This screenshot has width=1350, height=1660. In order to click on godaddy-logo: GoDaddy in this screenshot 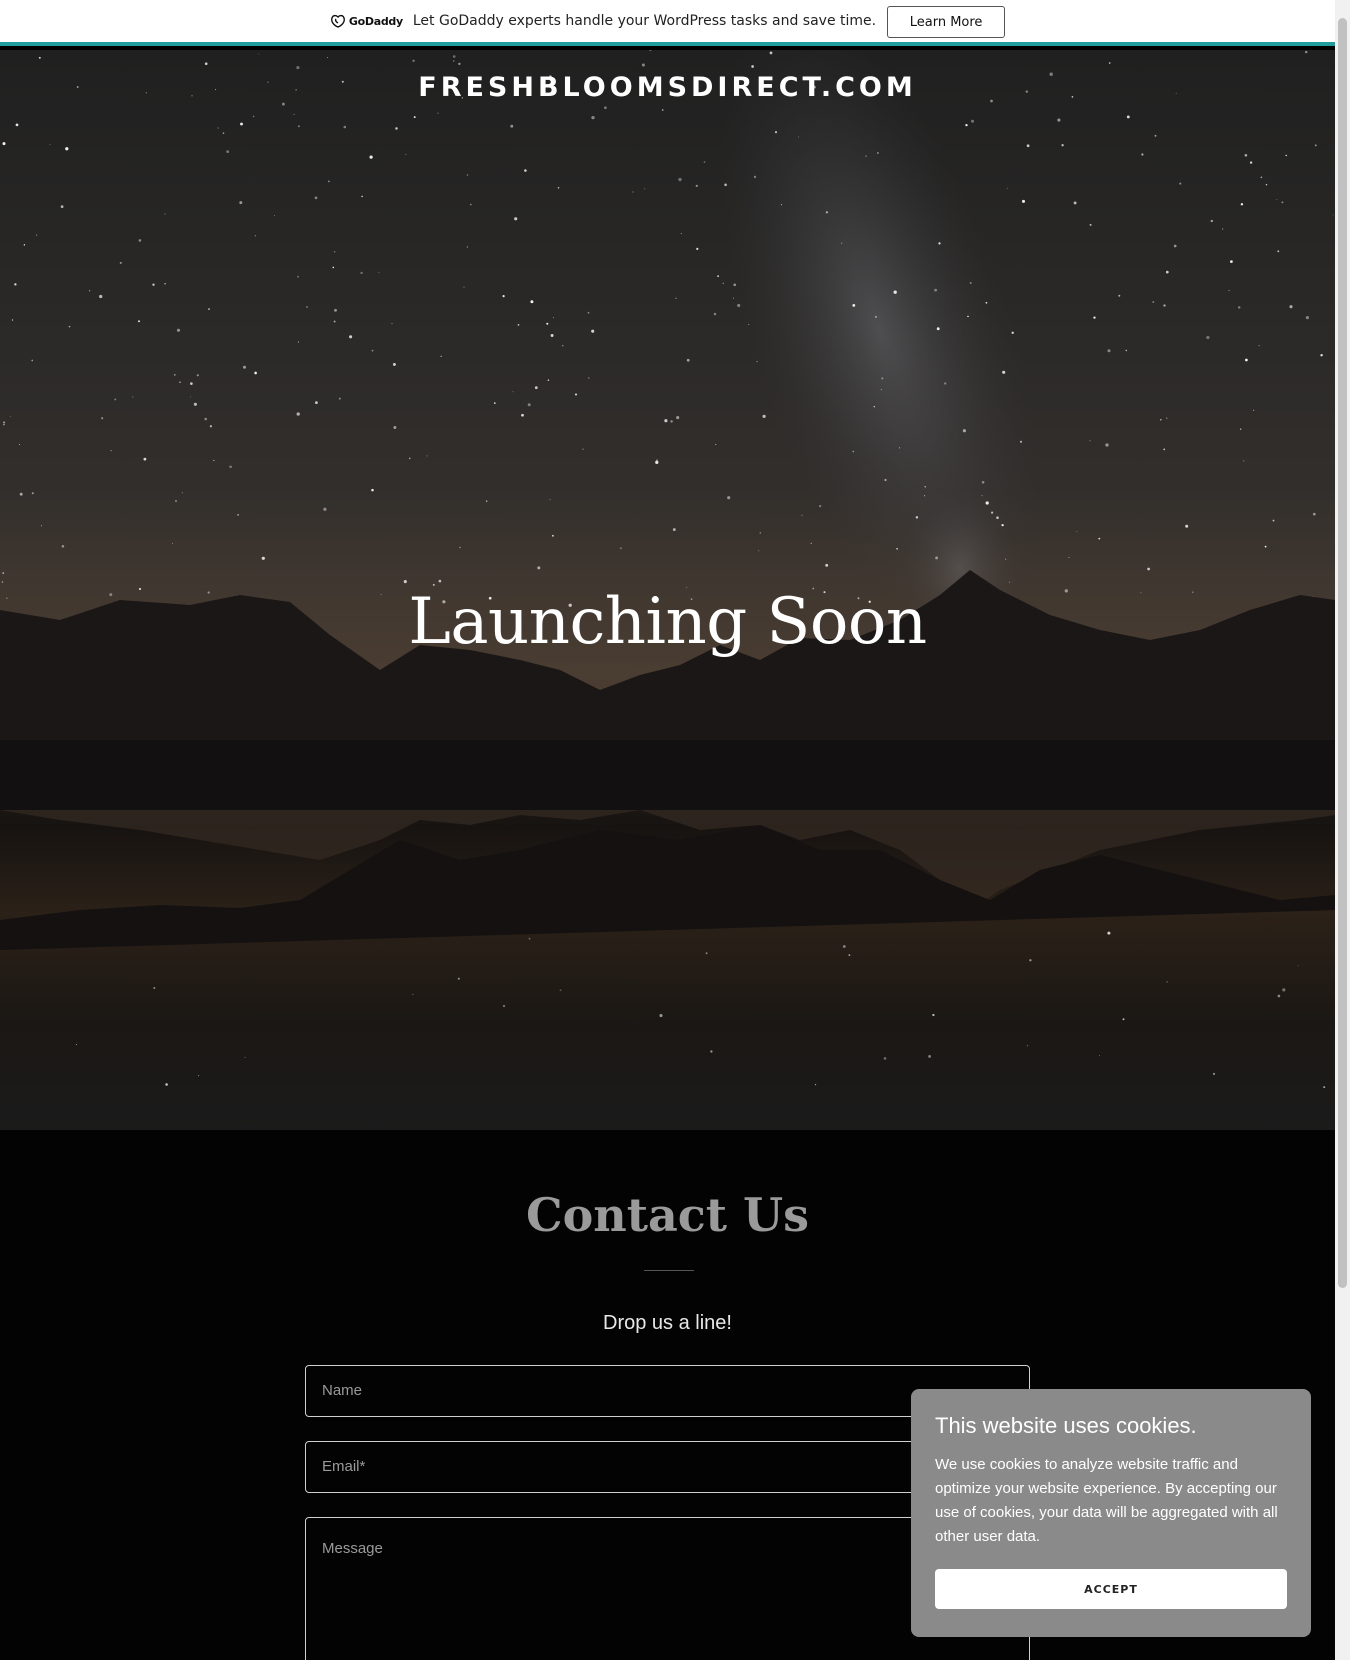, I will do `click(366, 21)`.